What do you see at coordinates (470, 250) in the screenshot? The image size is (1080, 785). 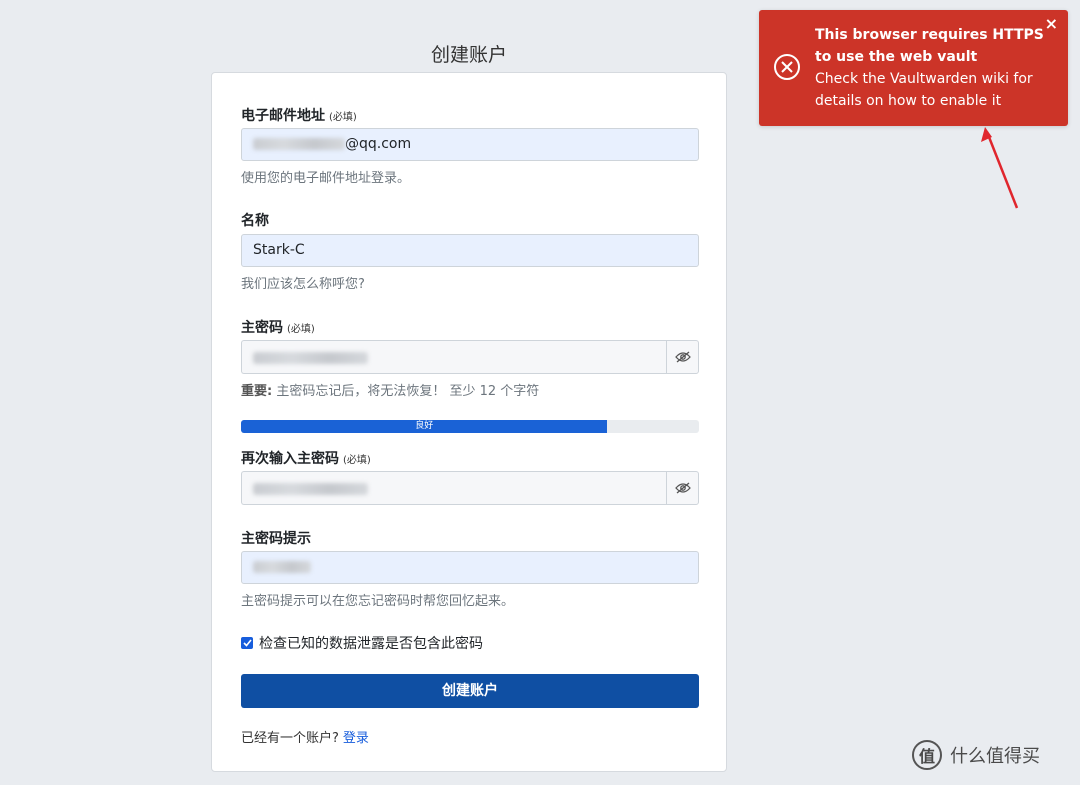 I see `name-field: Stark-C` at bounding box center [470, 250].